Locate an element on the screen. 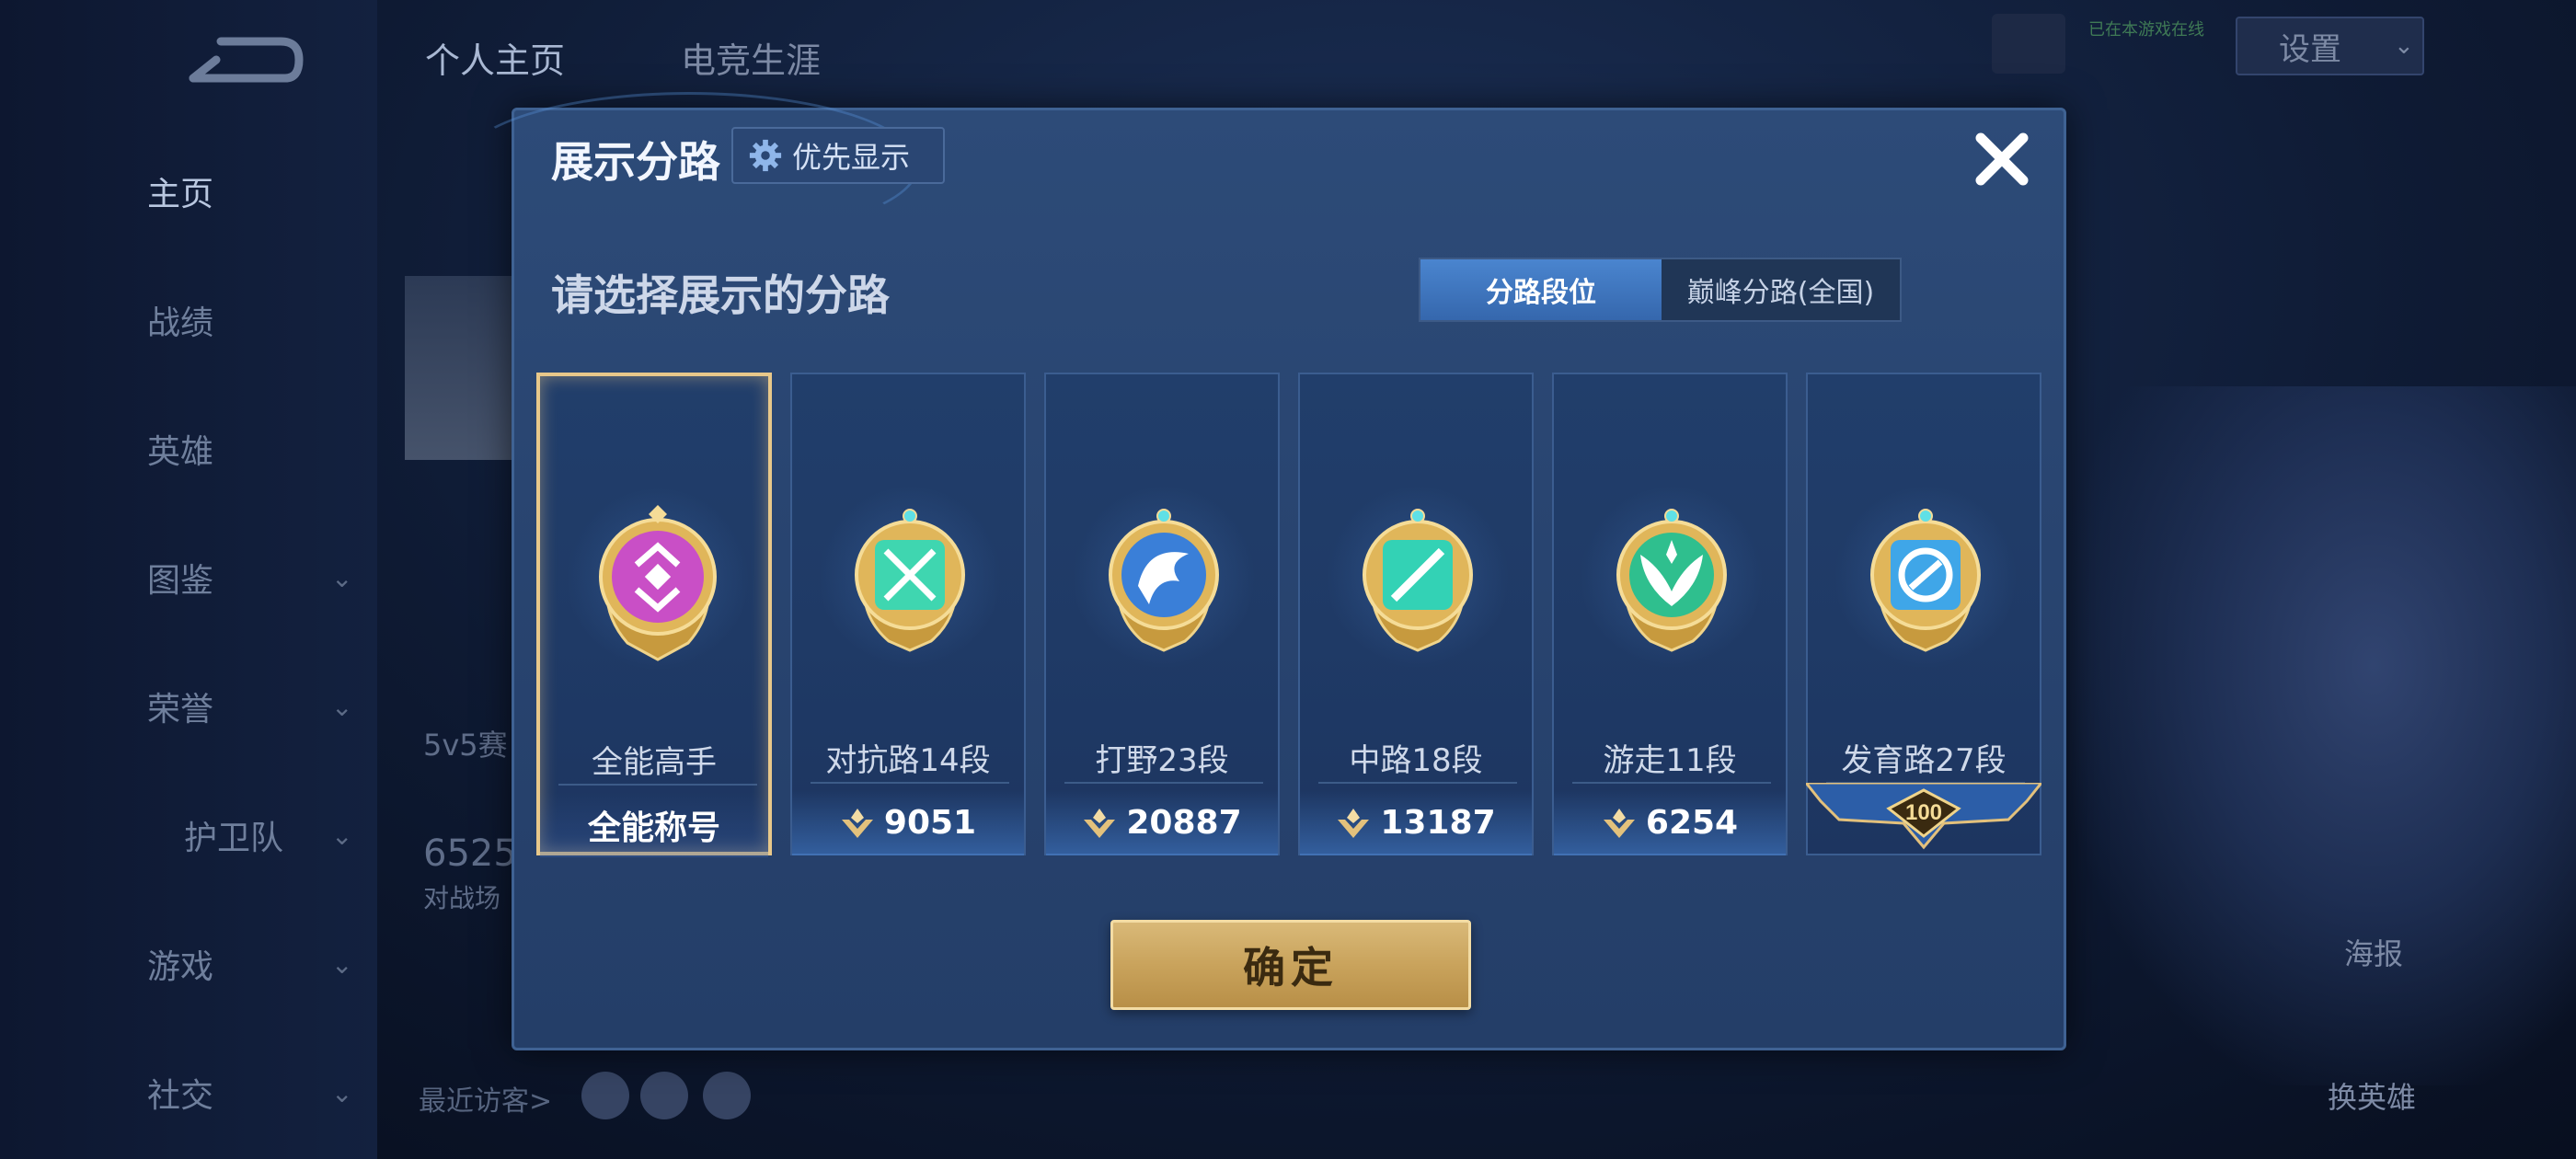  sidebar-item-label: 社交 is located at coordinates (180, 1096).